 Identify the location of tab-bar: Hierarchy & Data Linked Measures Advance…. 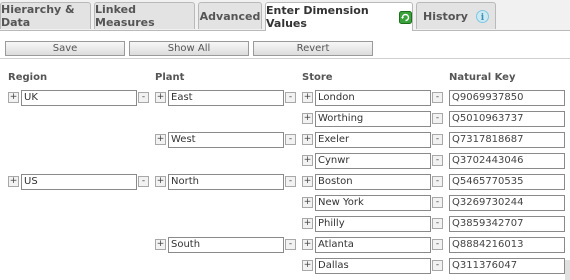
(285, 15).